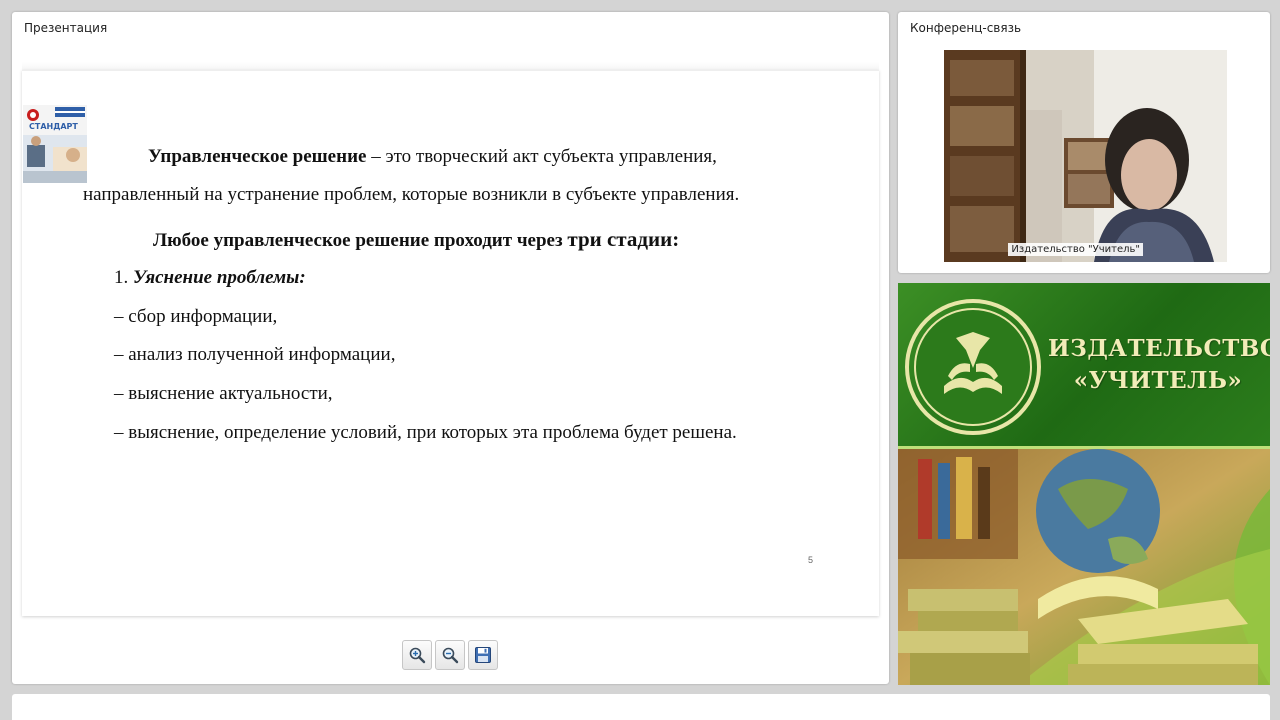 This screenshot has height=720, width=1280. What do you see at coordinates (121, 277) in the screenshot?
I see `stage-number: 1.` at bounding box center [121, 277].